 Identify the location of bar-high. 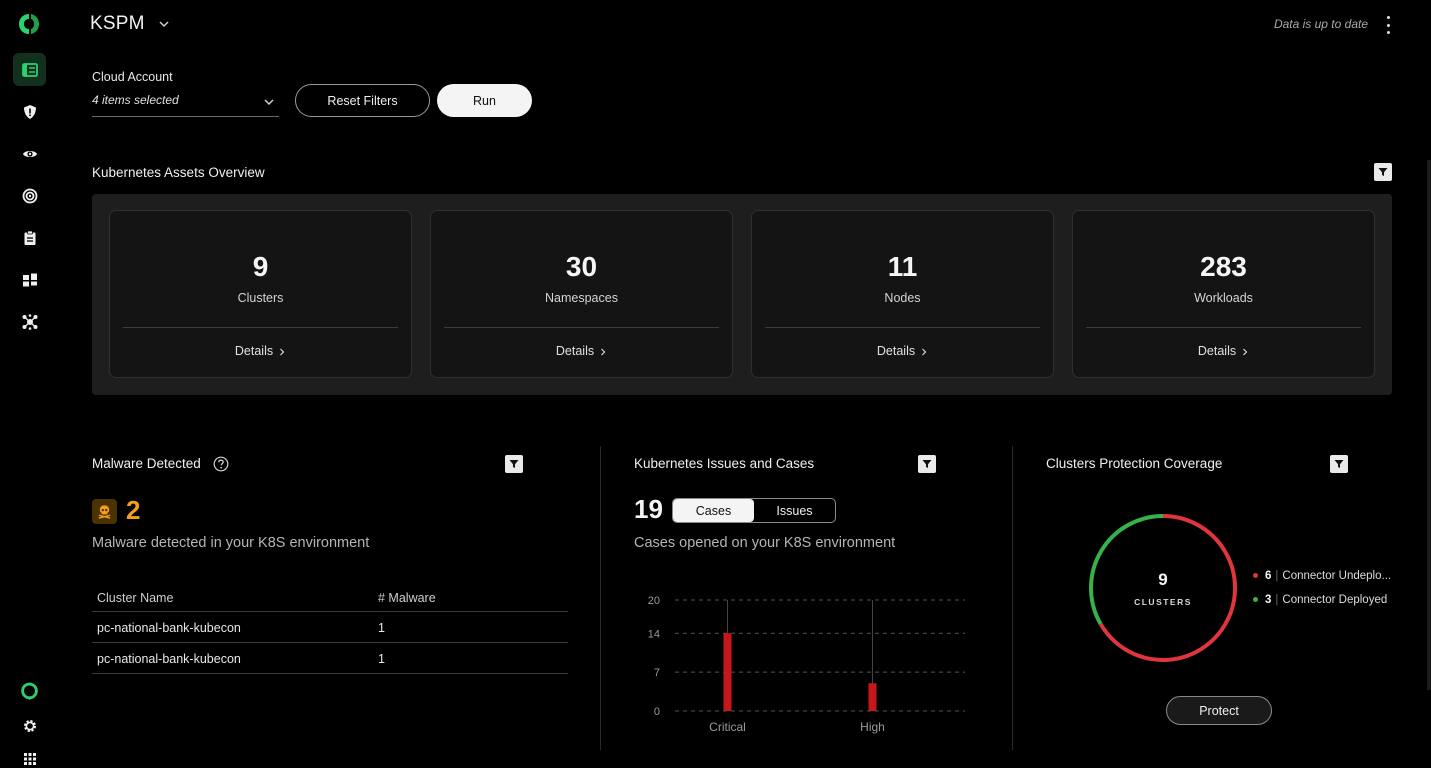
(872, 697).